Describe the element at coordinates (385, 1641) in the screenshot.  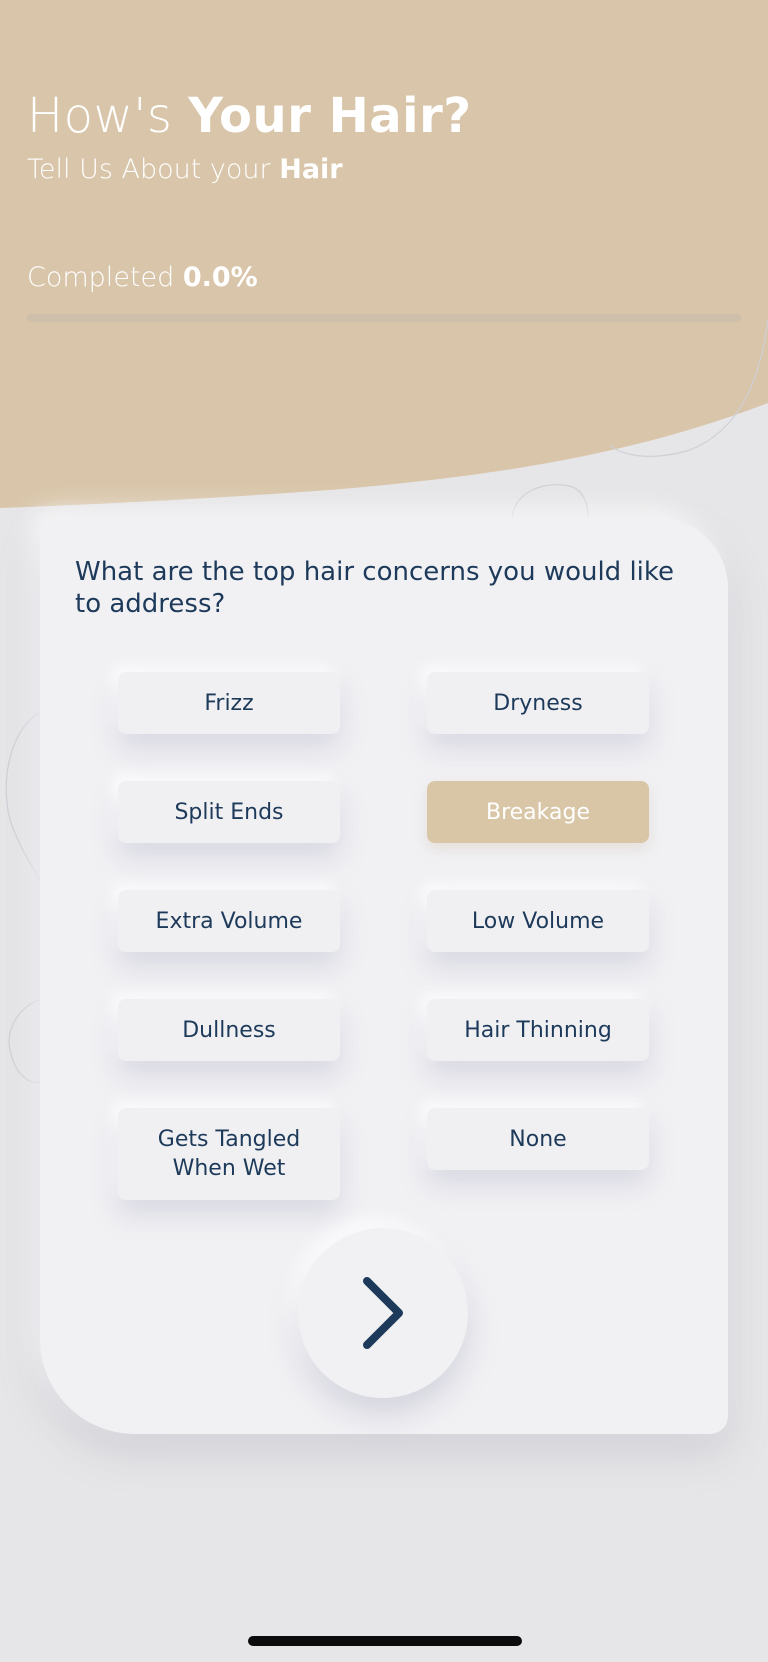
I see `home-indicator` at that location.